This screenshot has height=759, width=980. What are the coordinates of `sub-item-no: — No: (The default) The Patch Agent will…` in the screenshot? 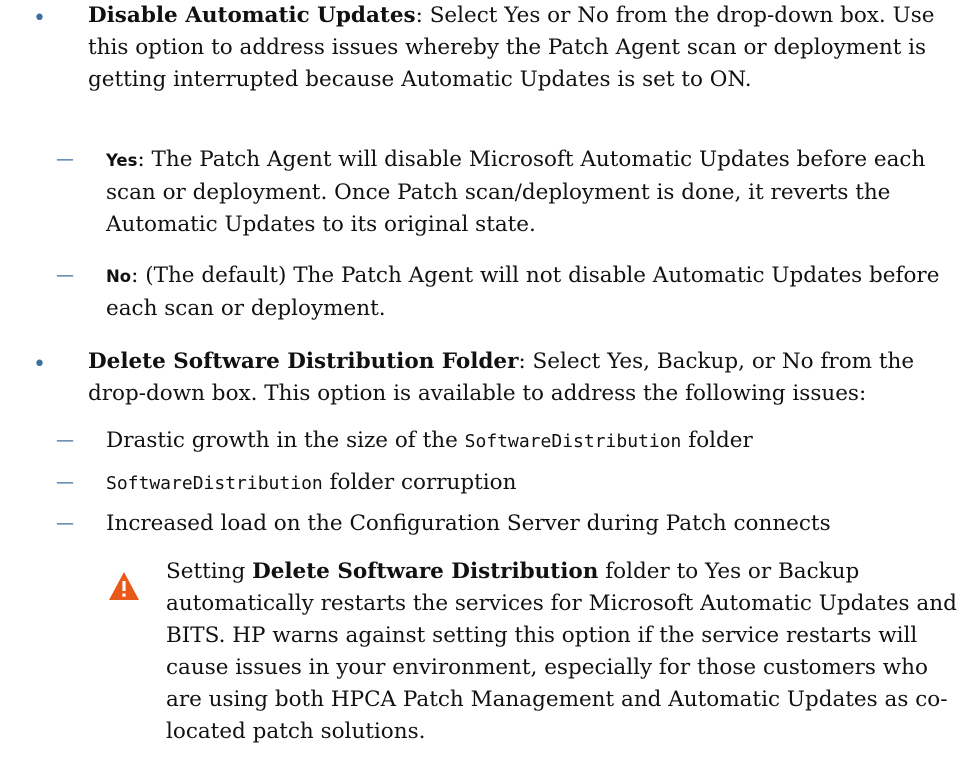 It's located at (514, 292).